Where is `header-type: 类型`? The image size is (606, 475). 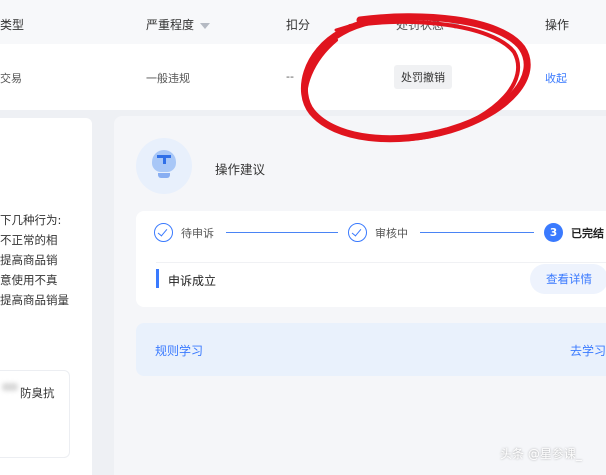 header-type: 类型 is located at coordinates (12, 25).